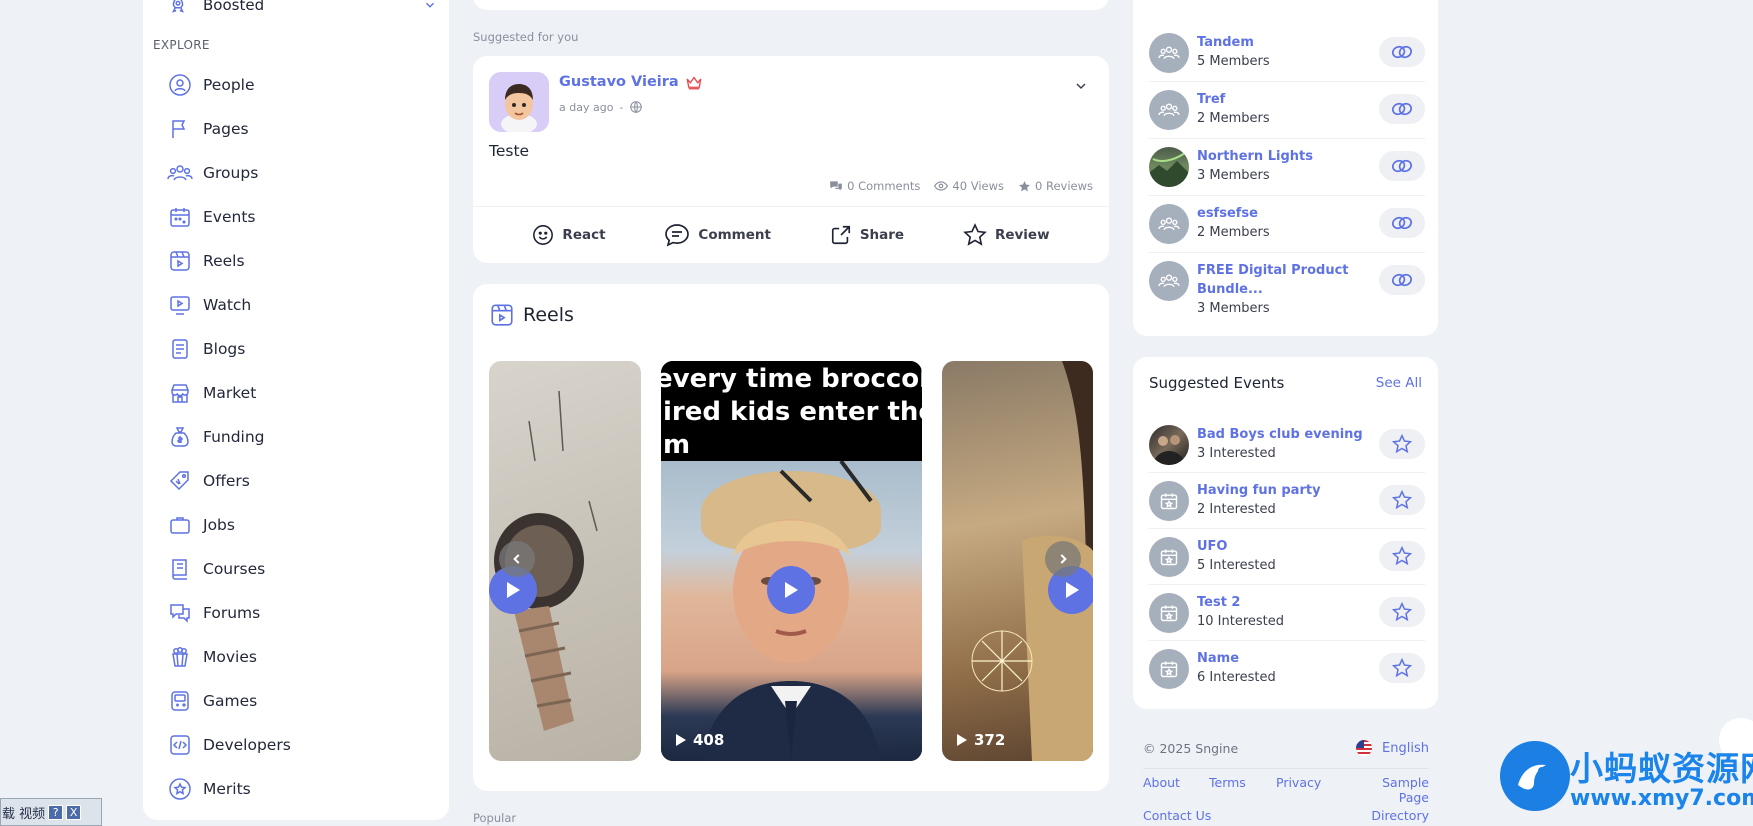 The image size is (1753, 826). What do you see at coordinates (56, 812) in the screenshot?
I see `help-button: ?` at bounding box center [56, 812].